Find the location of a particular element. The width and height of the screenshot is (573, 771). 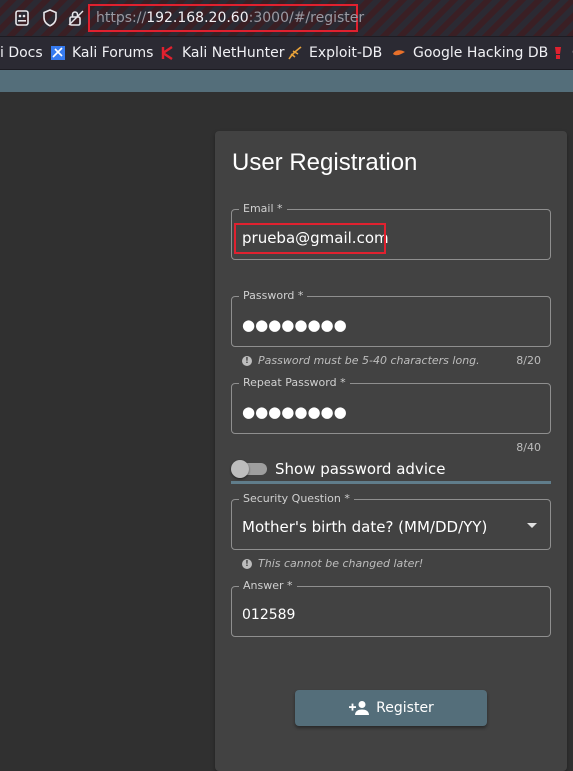

browser-toolbar: https://192.168.20.60:3000/#/register is located at coordinates (286, 18).